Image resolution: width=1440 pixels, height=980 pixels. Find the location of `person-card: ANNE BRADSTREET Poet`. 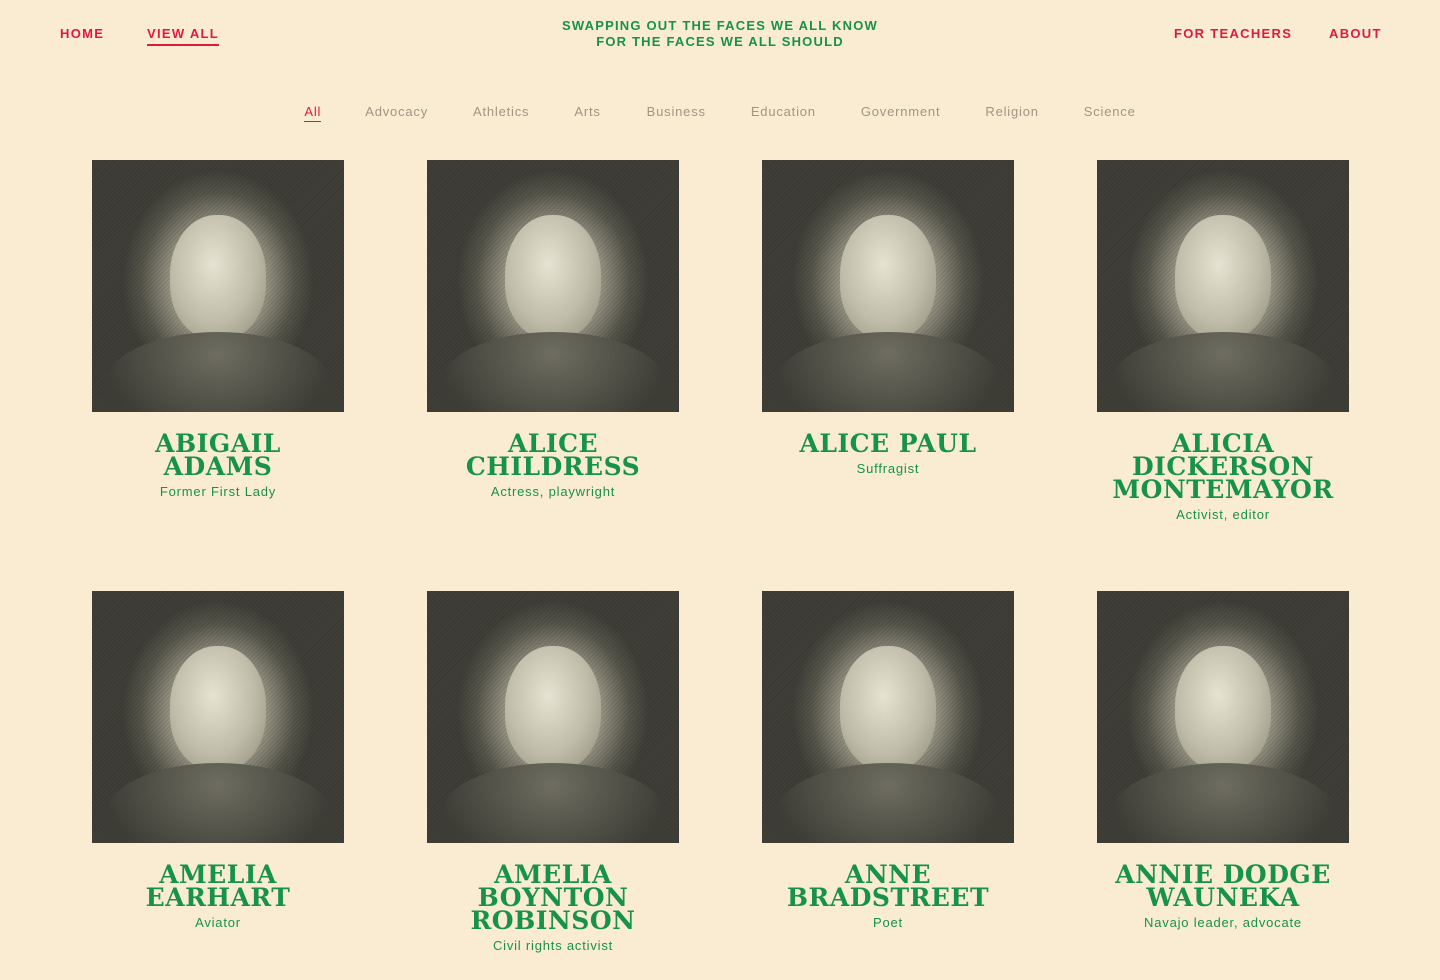

person-card: ANNE BRADSTREET Poet is located at coordinates (888, 760).